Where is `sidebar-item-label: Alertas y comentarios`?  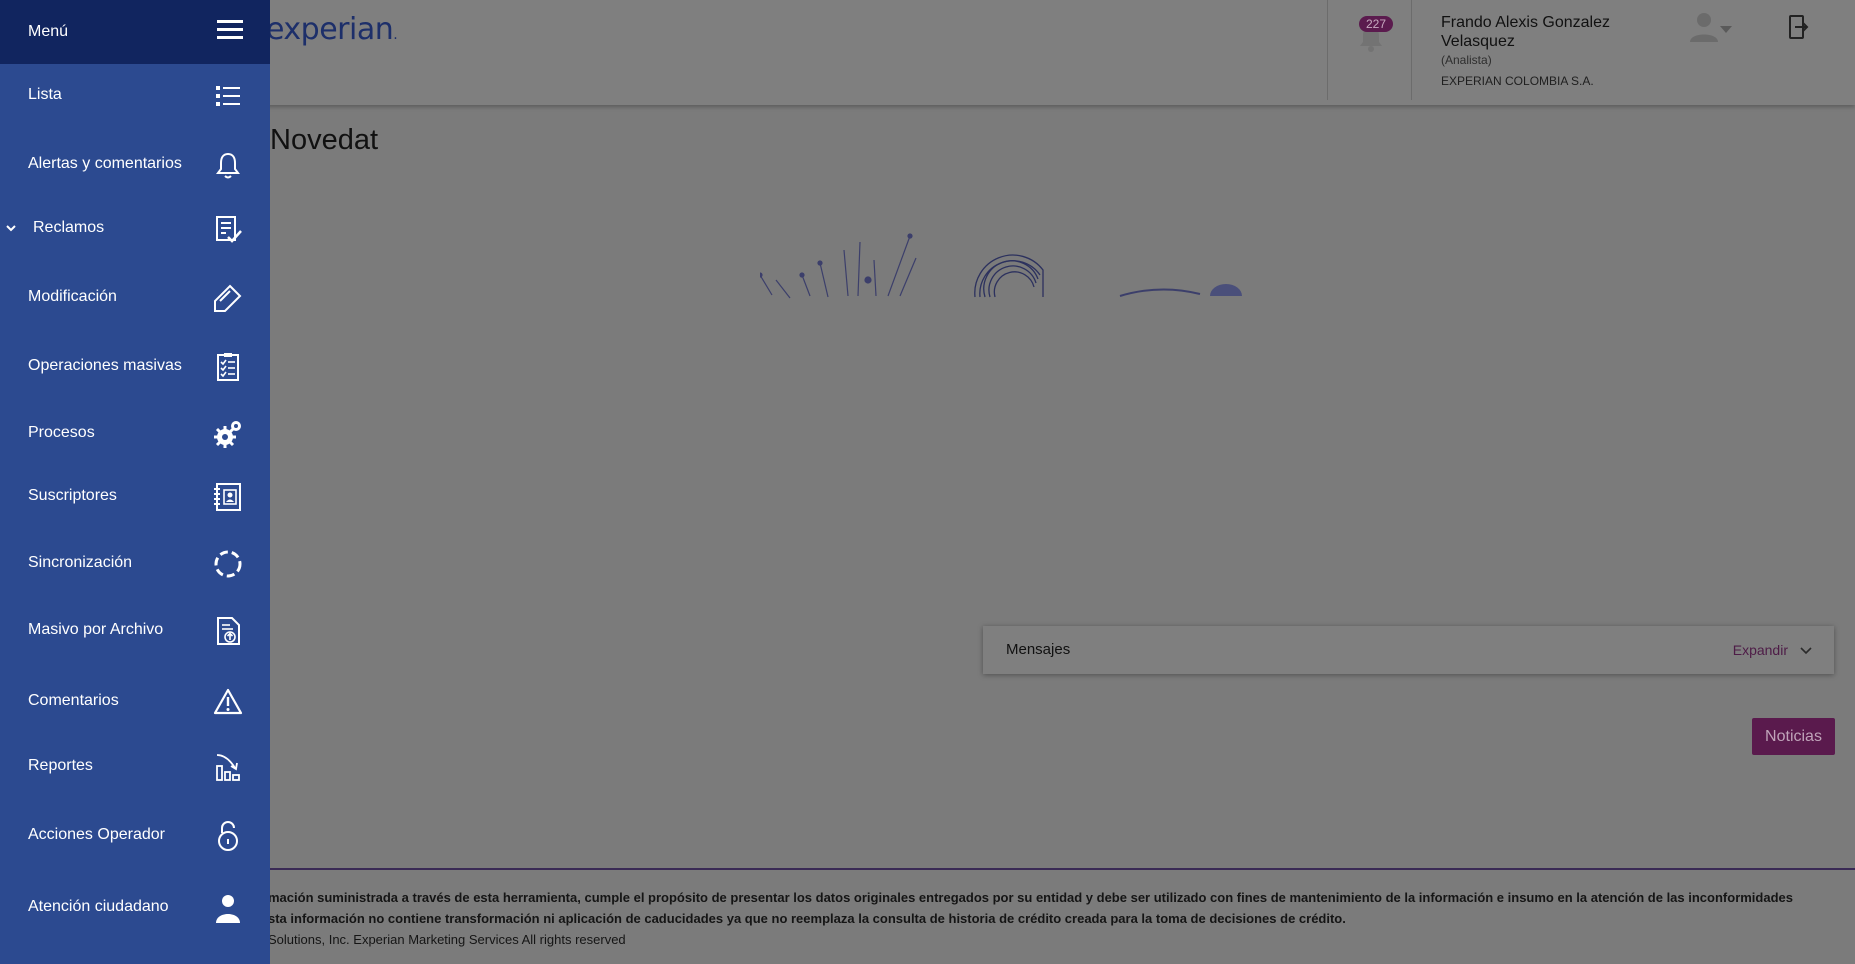
sidebar-item-label: Alertas y comentarios is located at coordinates (105, 163).